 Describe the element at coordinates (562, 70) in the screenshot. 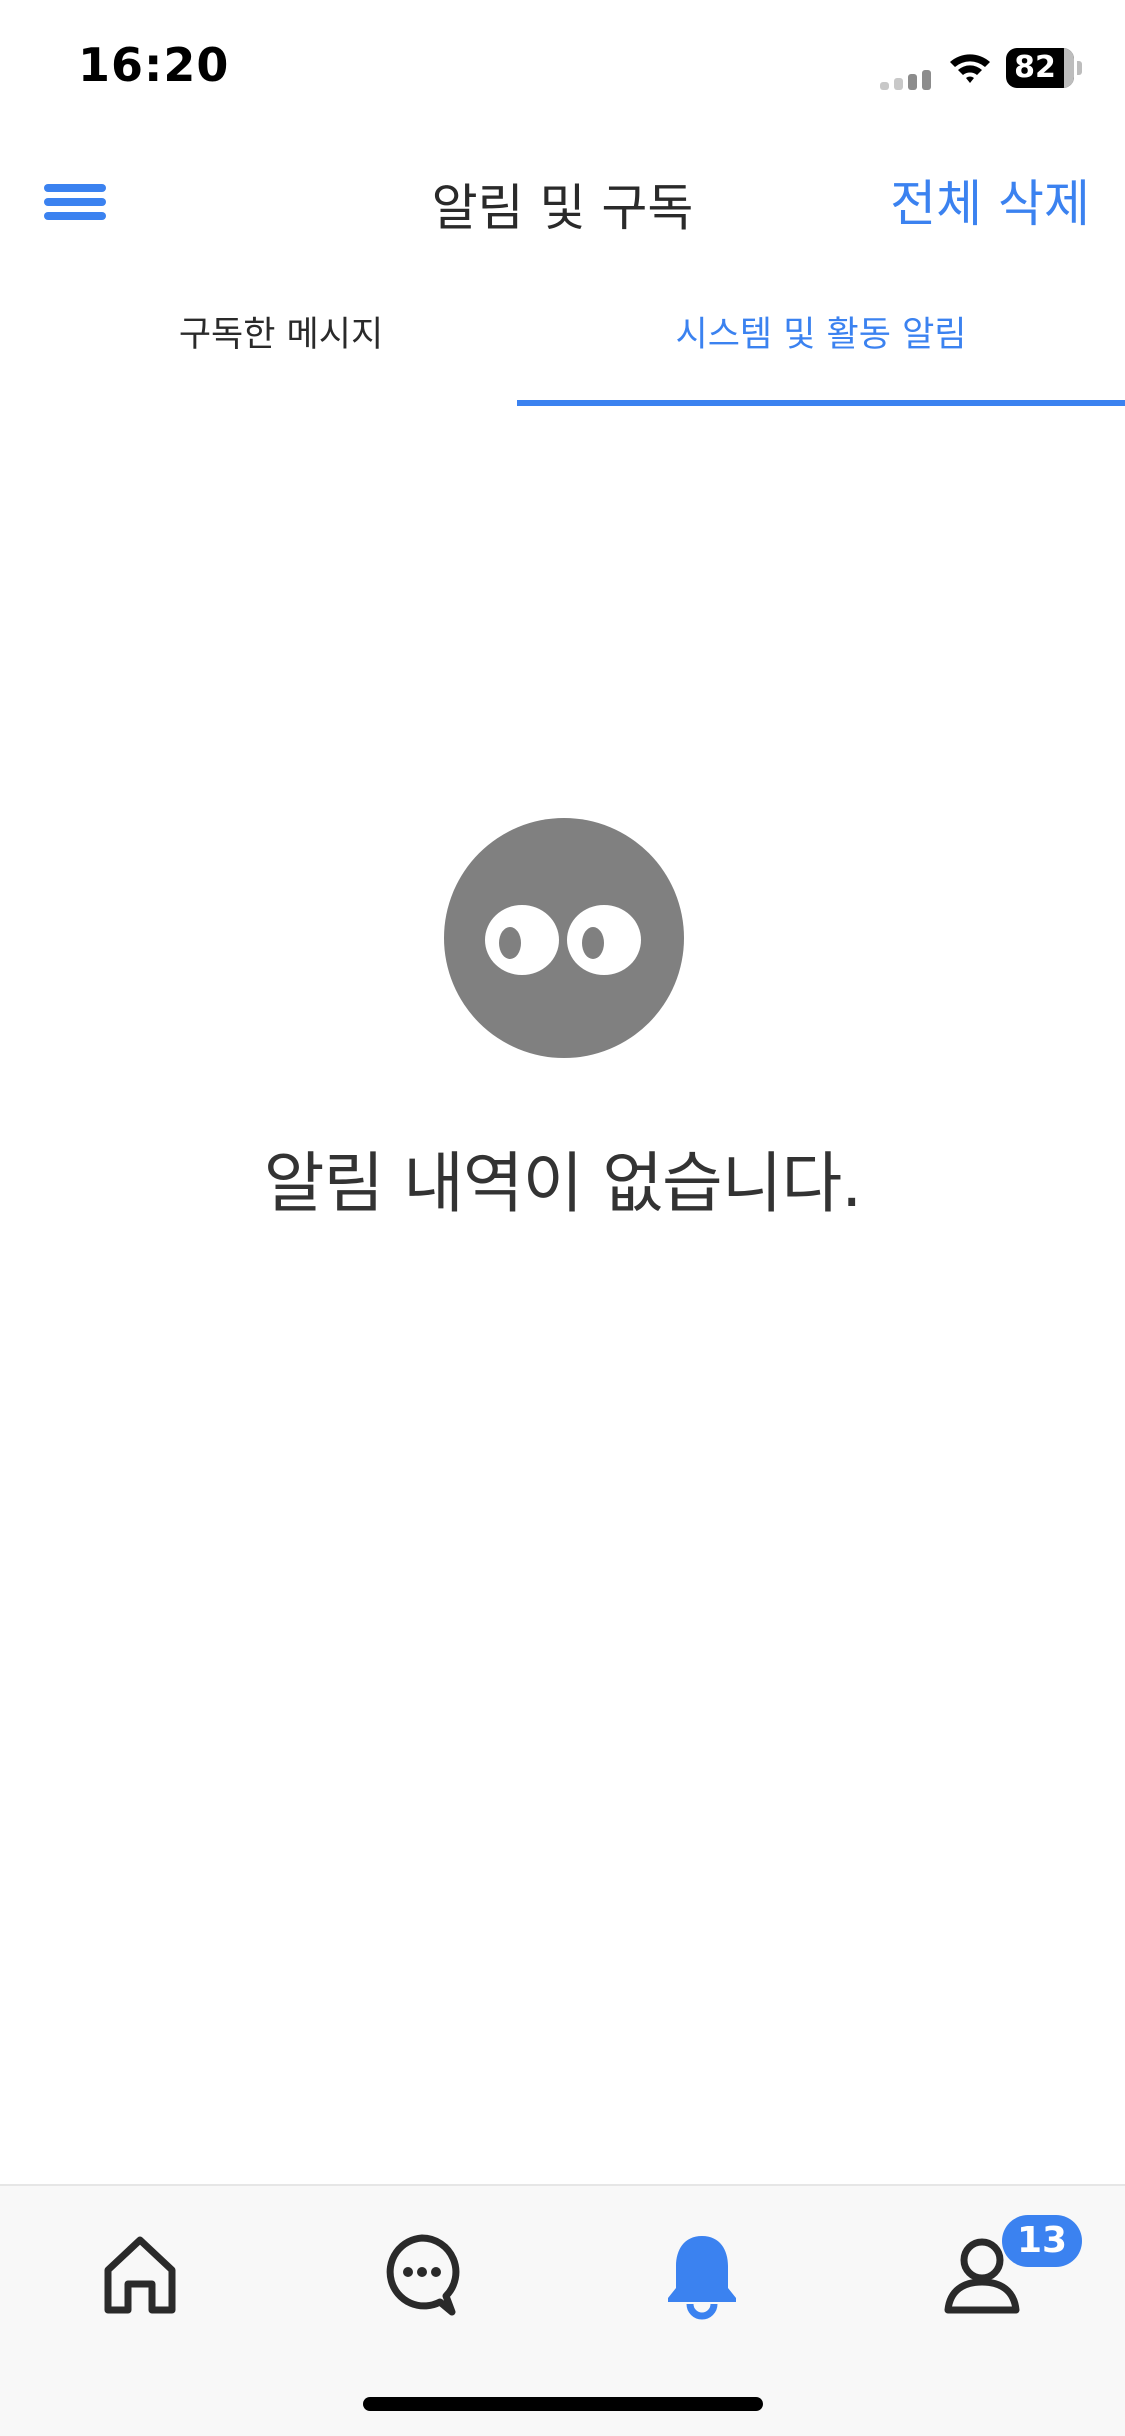

I see `status-bar: 16:20 82` at that location.